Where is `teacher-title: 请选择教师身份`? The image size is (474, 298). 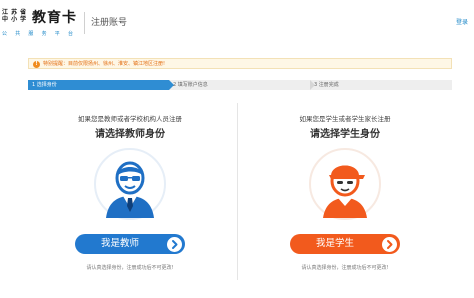 teacher-title: 请选择教师身份 is located at coordinates (130, 134).